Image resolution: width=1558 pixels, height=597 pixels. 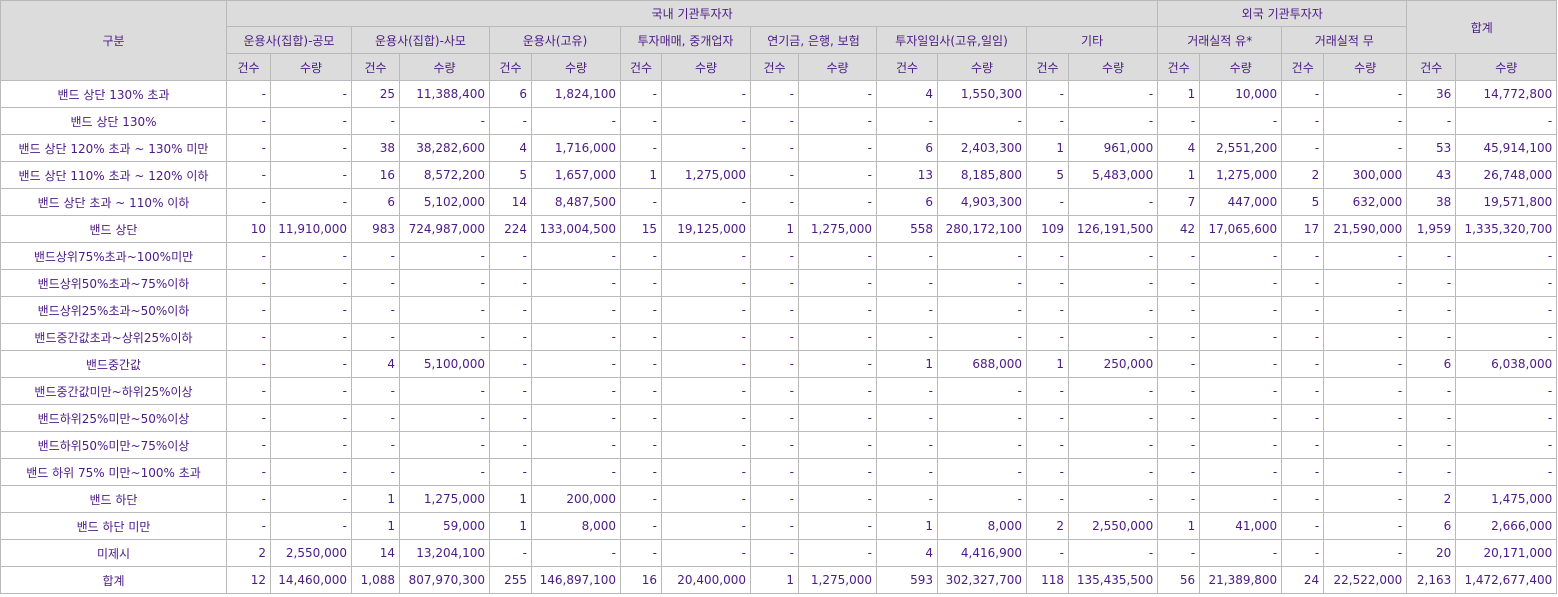 I want to click on quantity-cell: 14,772,800, so click(x=1506, y=94).